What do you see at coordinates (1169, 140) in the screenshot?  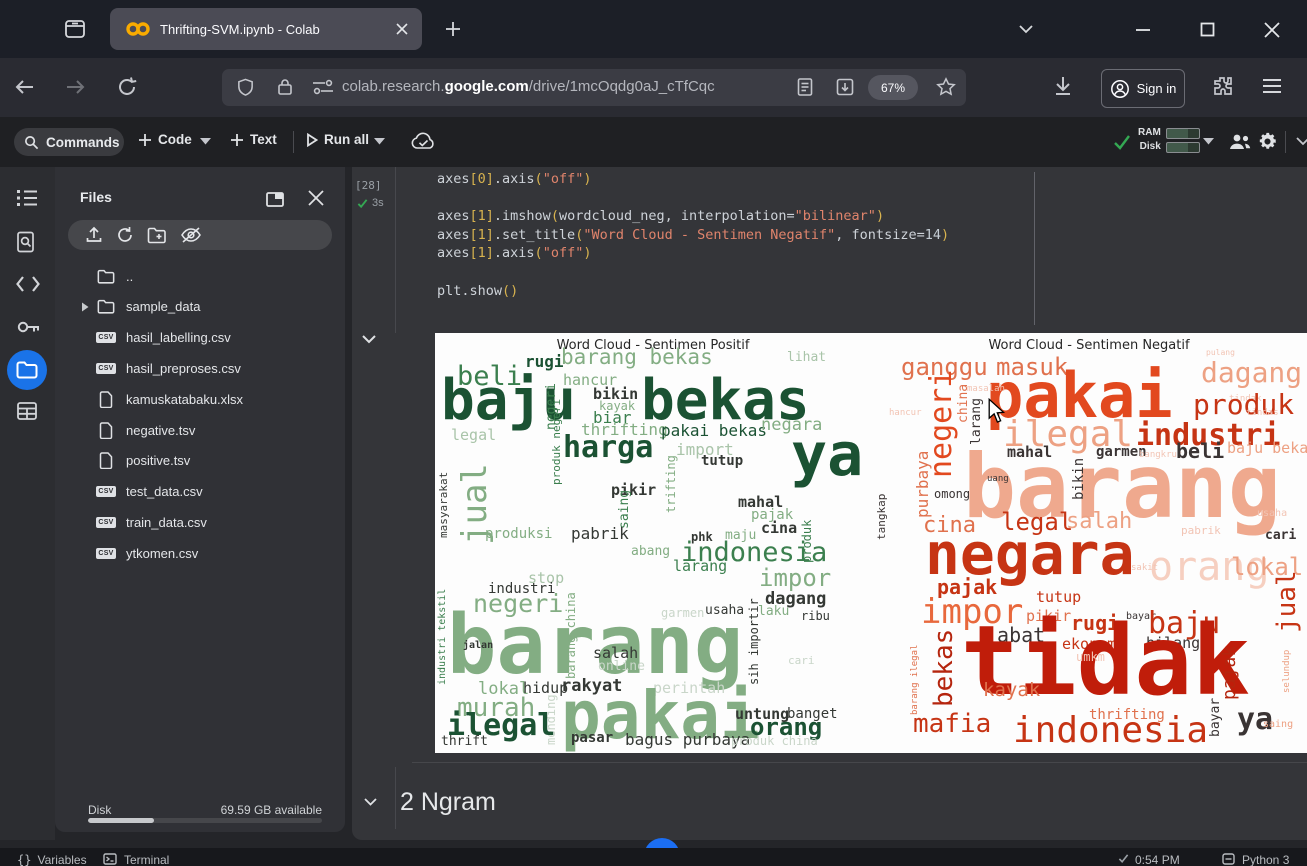 I see `resource-meter: RAM Disk` at bounding box center [1169, 140].